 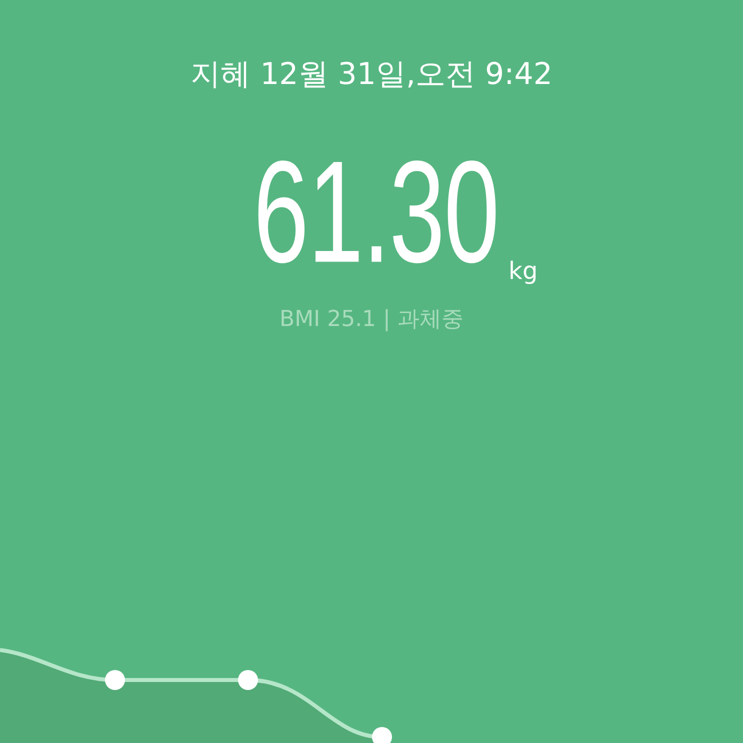 What do you see at coordinates (523, 271) in the screenshot?
I see `weight-unit: kg` at bounding box center [523, 271].